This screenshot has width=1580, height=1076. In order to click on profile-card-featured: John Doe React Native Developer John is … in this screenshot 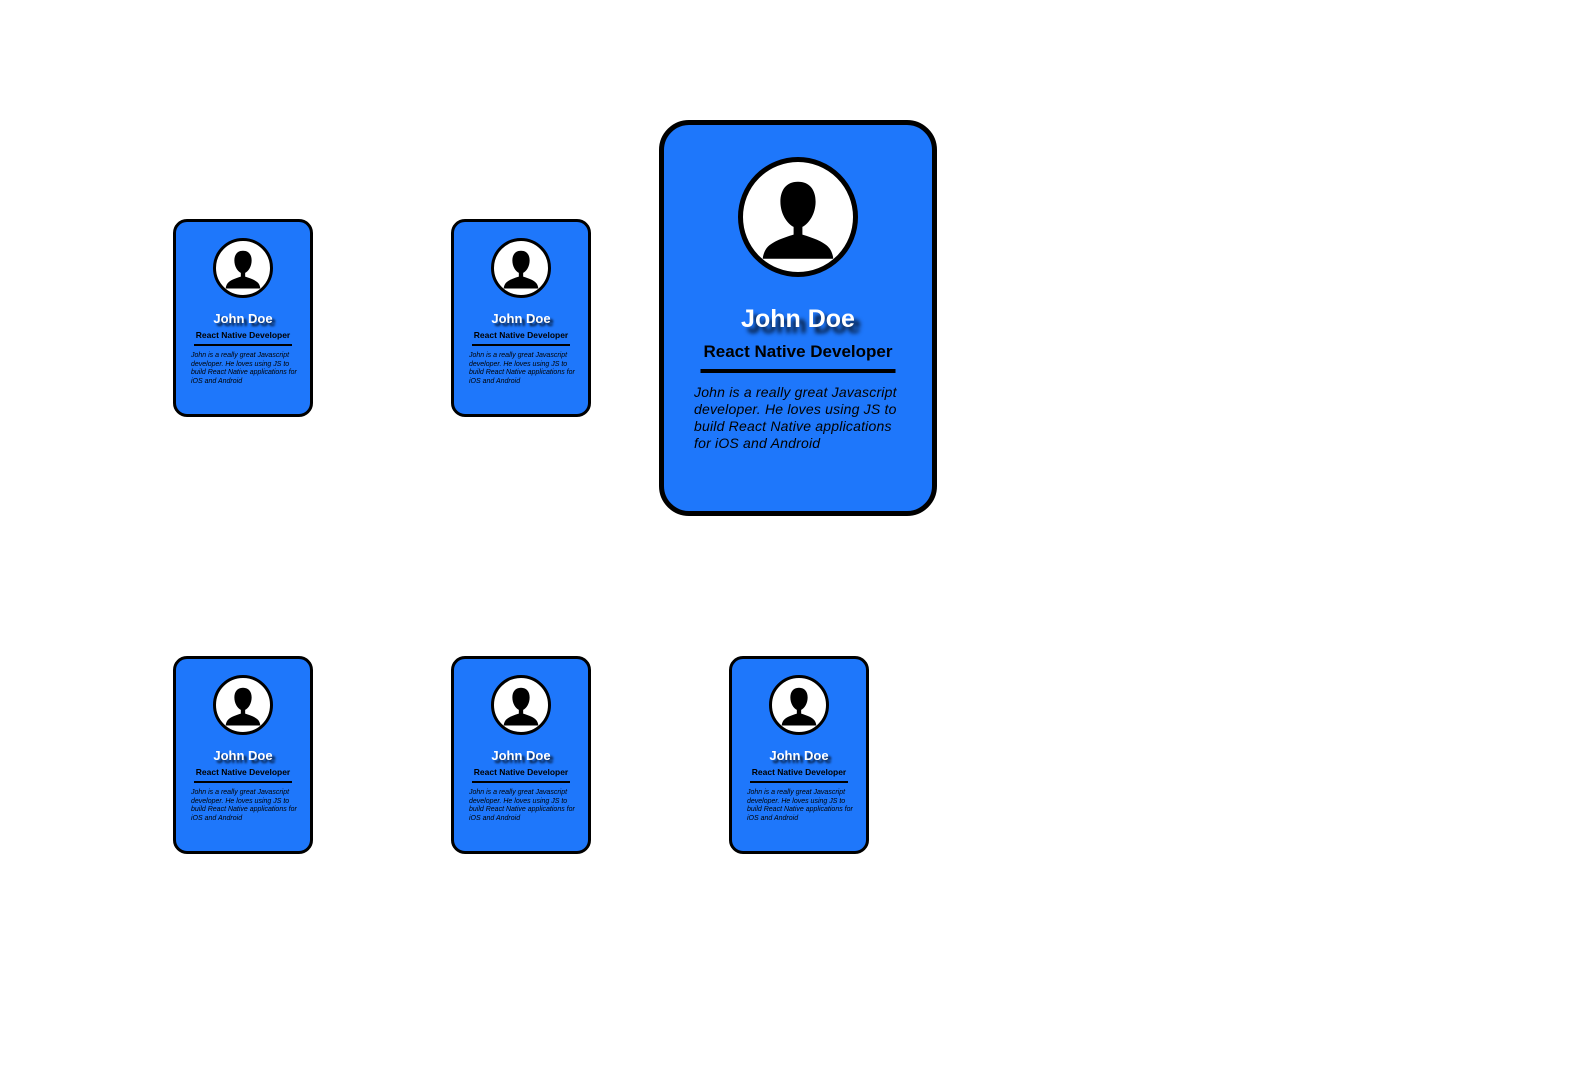, I will do `click(798, 318)`.